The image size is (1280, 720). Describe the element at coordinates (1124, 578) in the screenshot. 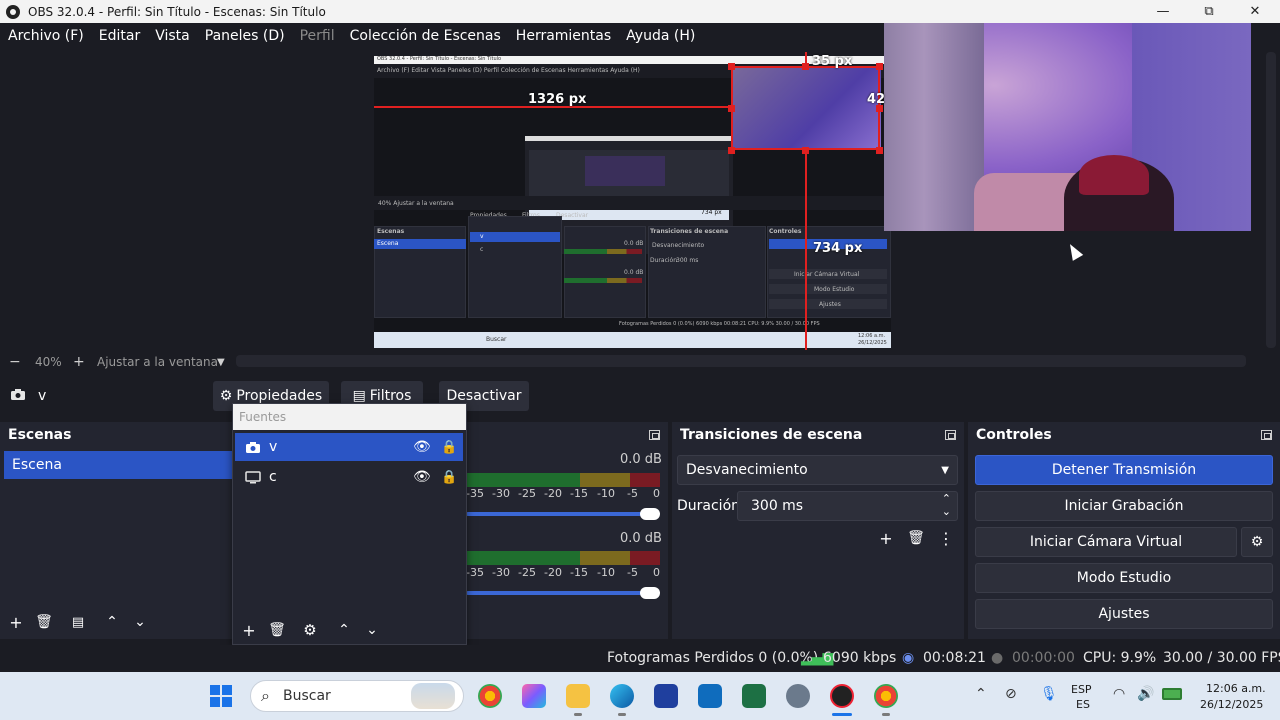

I see `studio-mode-button: Modo Estudio` at that location.